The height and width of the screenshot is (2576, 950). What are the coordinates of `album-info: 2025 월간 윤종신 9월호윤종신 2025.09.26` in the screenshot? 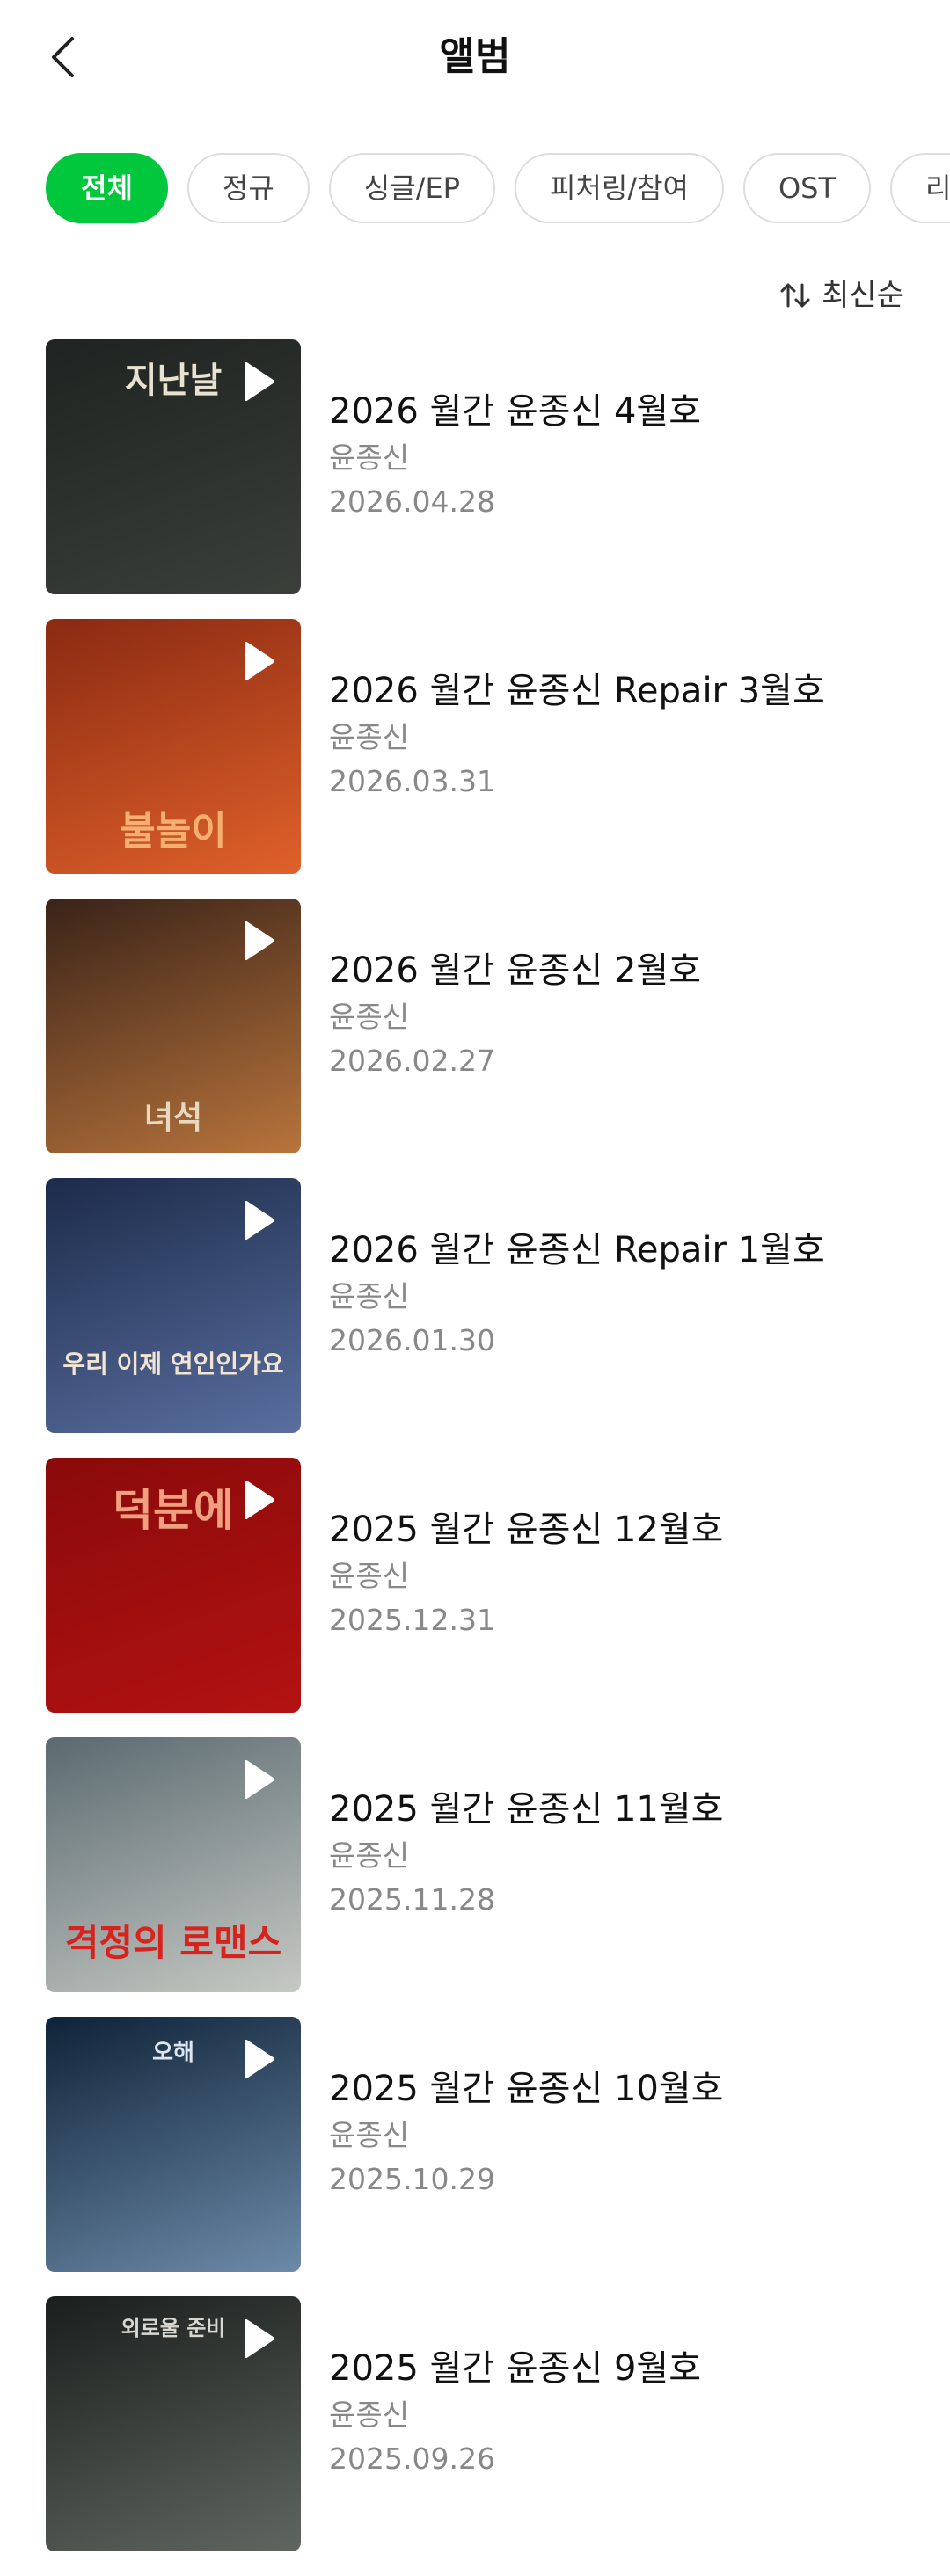 It's located at (622, 2413).